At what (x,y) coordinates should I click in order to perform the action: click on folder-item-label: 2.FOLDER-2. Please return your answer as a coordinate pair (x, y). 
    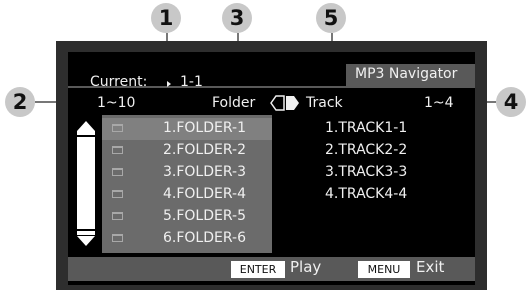
    Looking at the image, I should click on (204, 150).